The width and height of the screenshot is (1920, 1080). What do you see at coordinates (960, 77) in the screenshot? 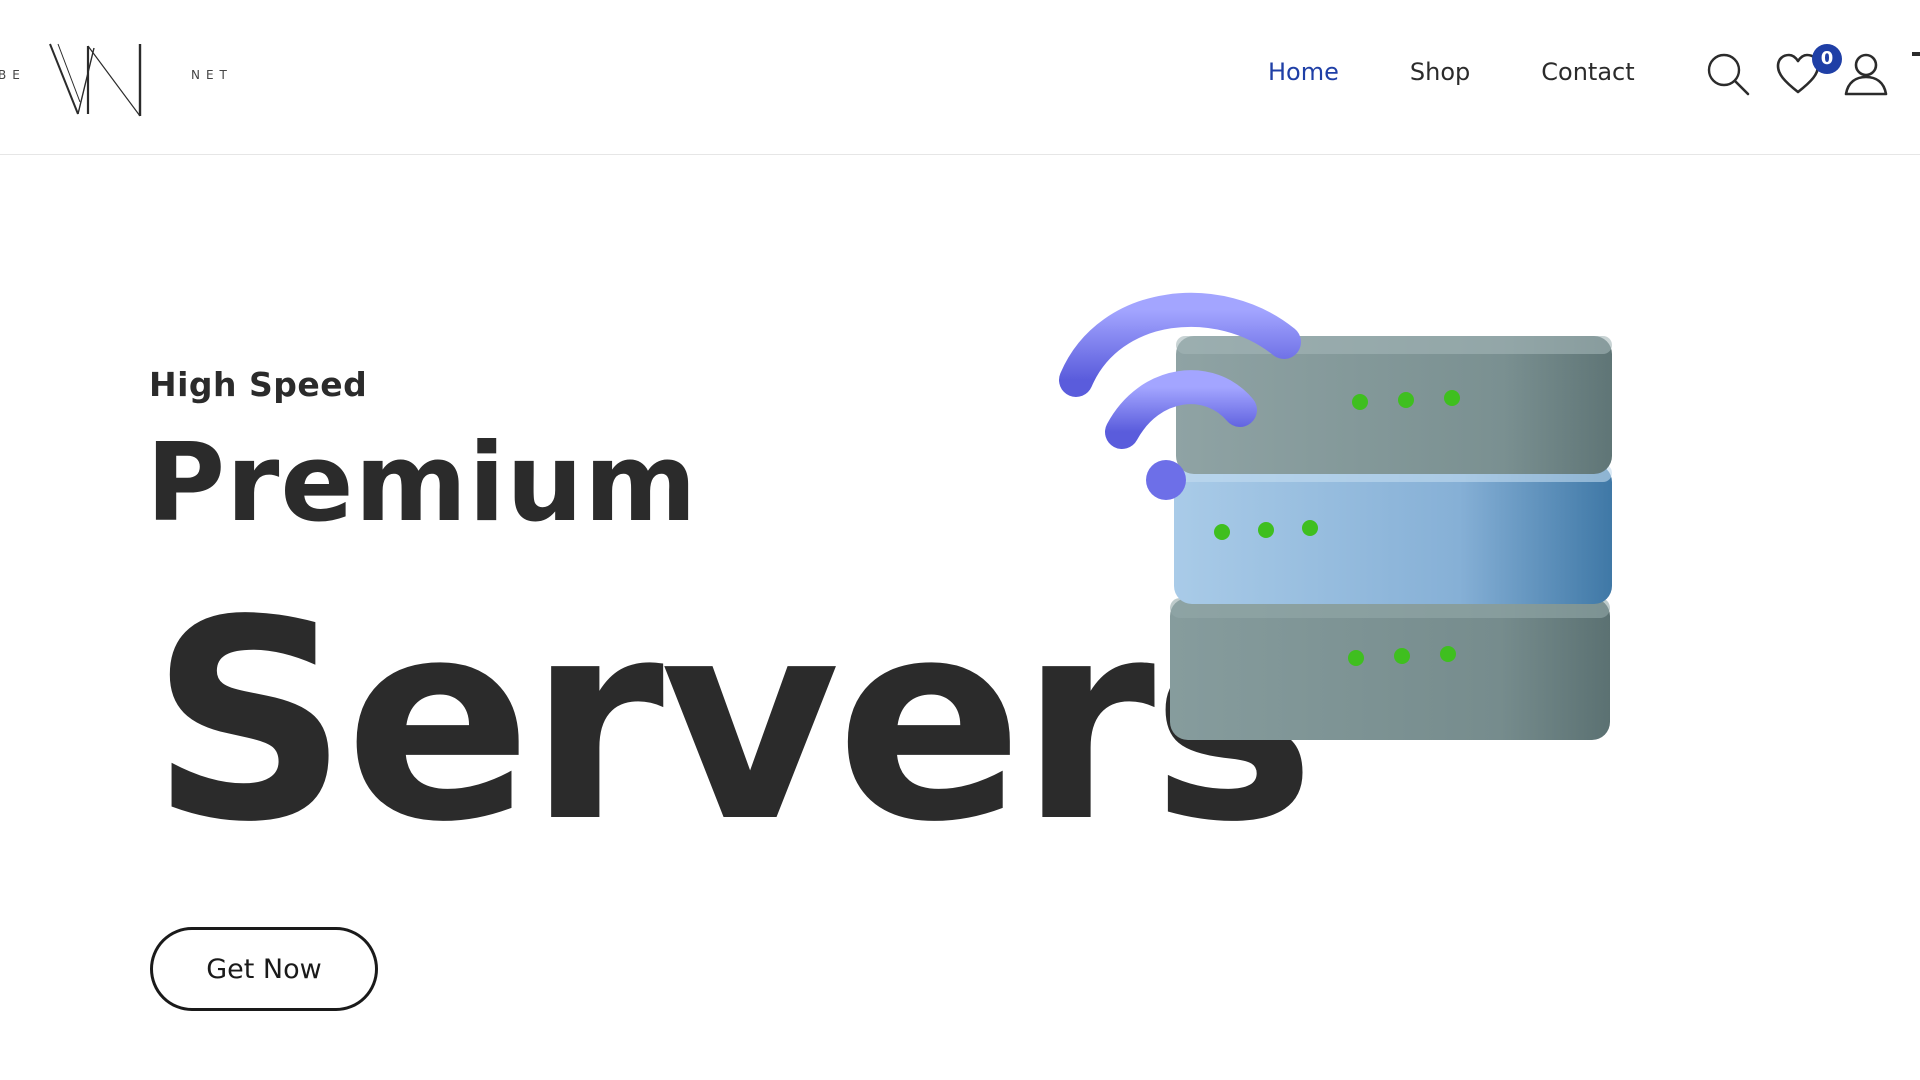
I see `site-header: BE NET Home Shop Contact 0` at bounding box center [960, 77].